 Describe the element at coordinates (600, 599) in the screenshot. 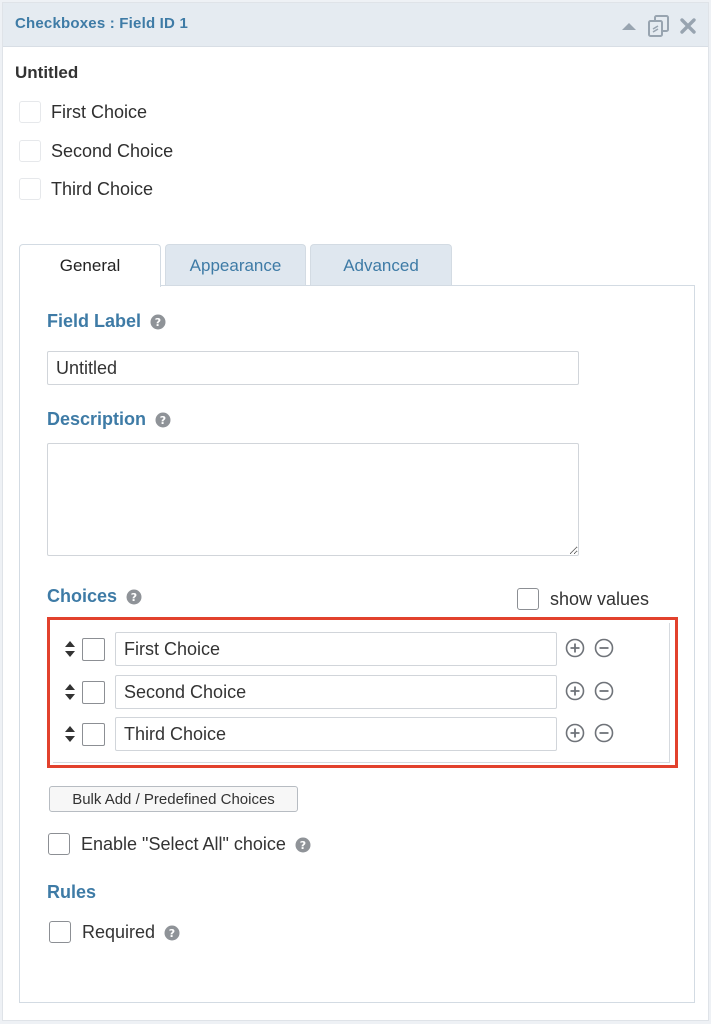

I see `show-values-label: show values` at that location.